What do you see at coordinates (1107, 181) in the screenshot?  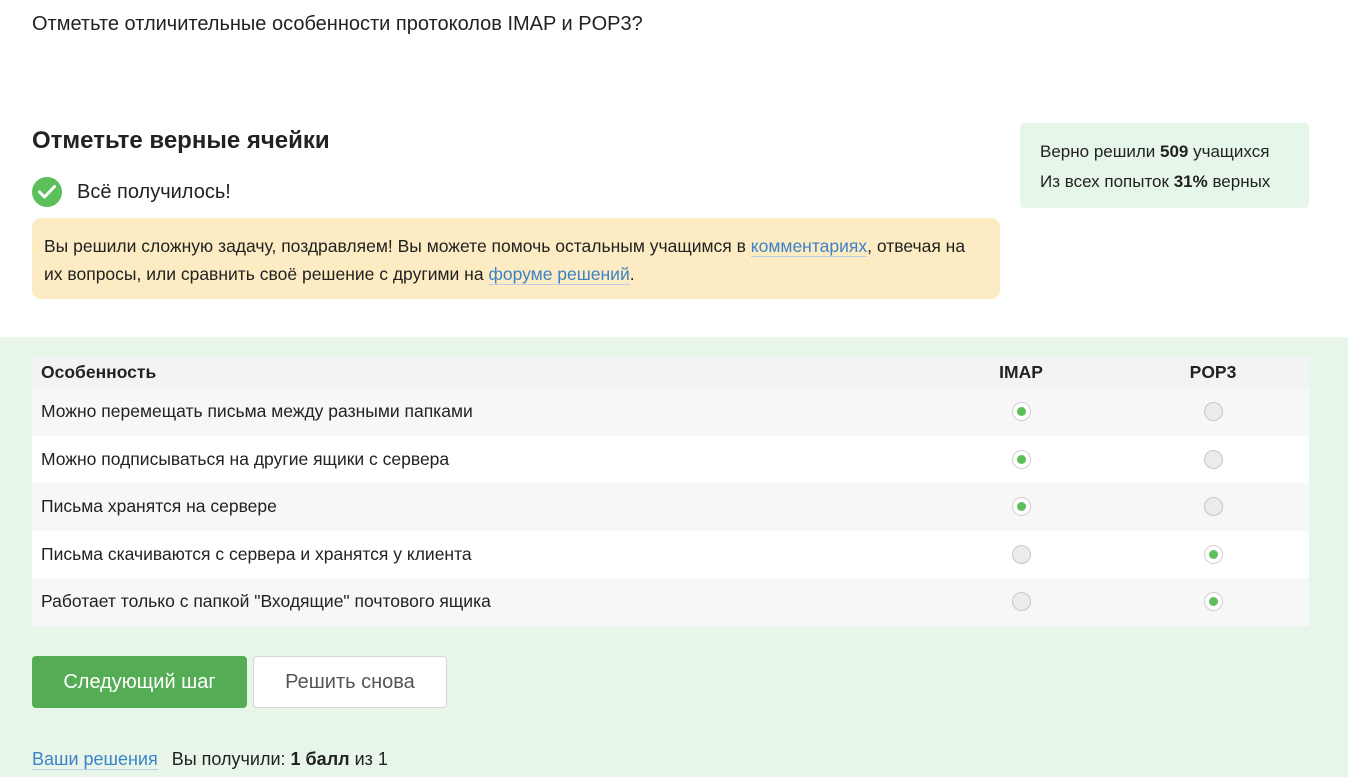 I see `stats-attempts-label: Из всех попыток` at bounding box center [1107, 181].